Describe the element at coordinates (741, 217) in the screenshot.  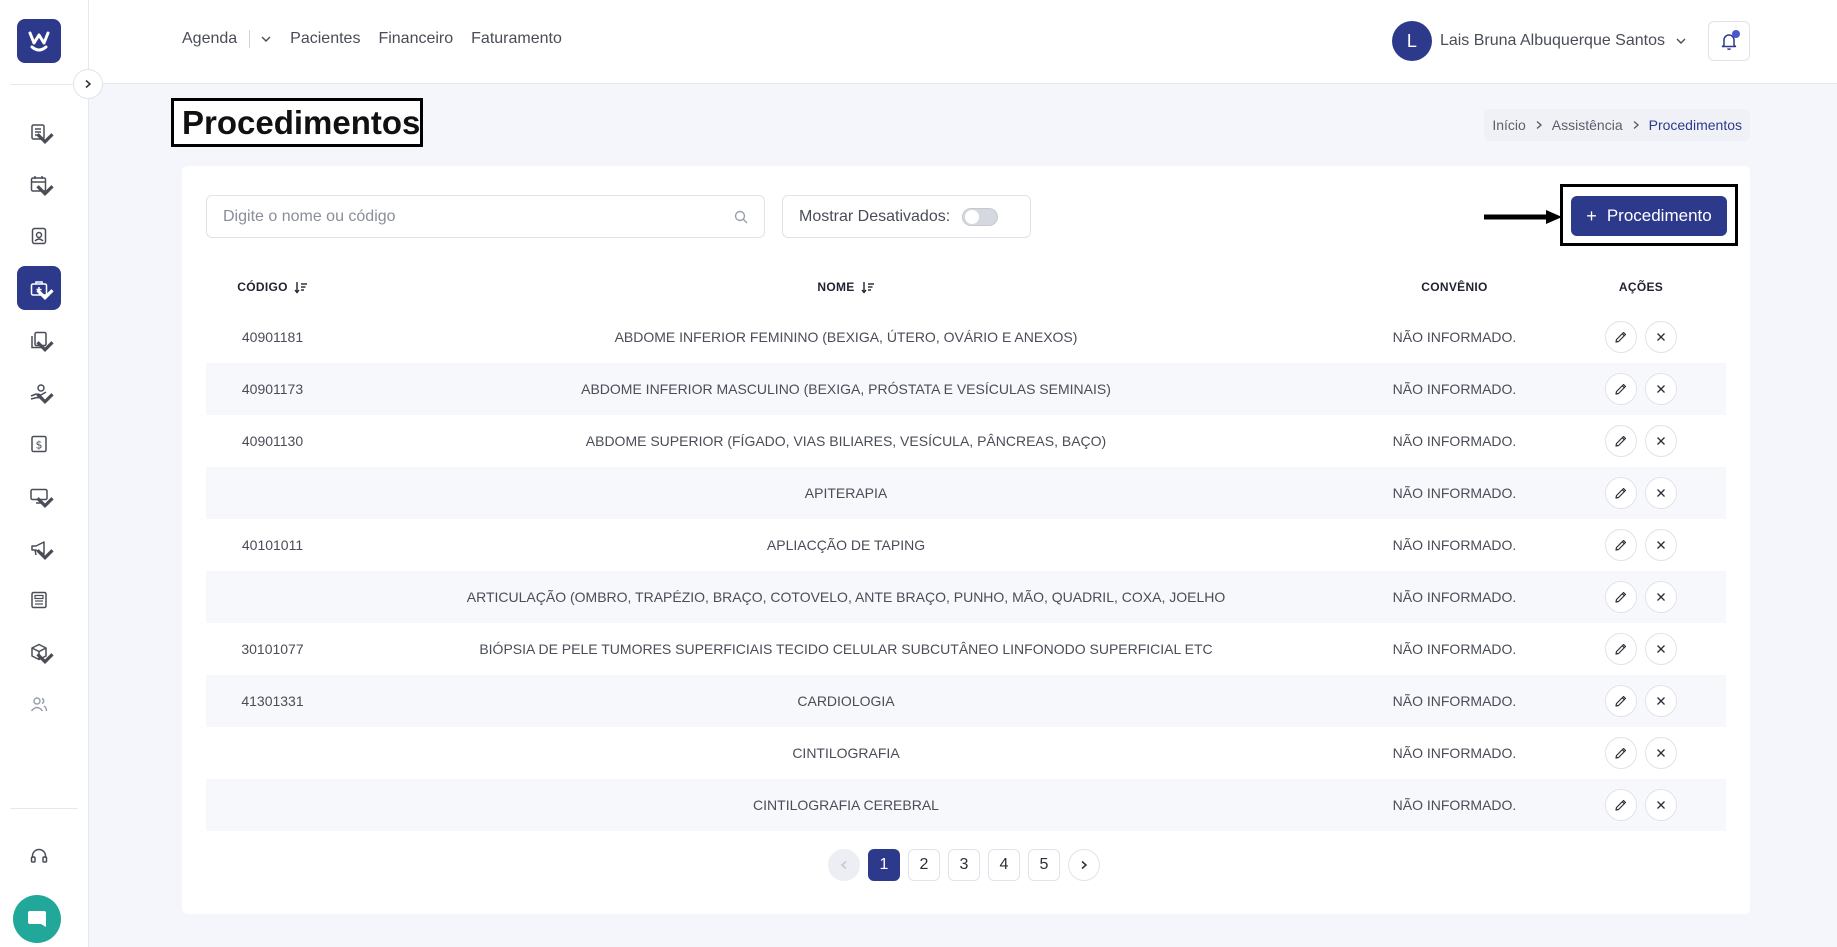
I see `search-icon` at that location.